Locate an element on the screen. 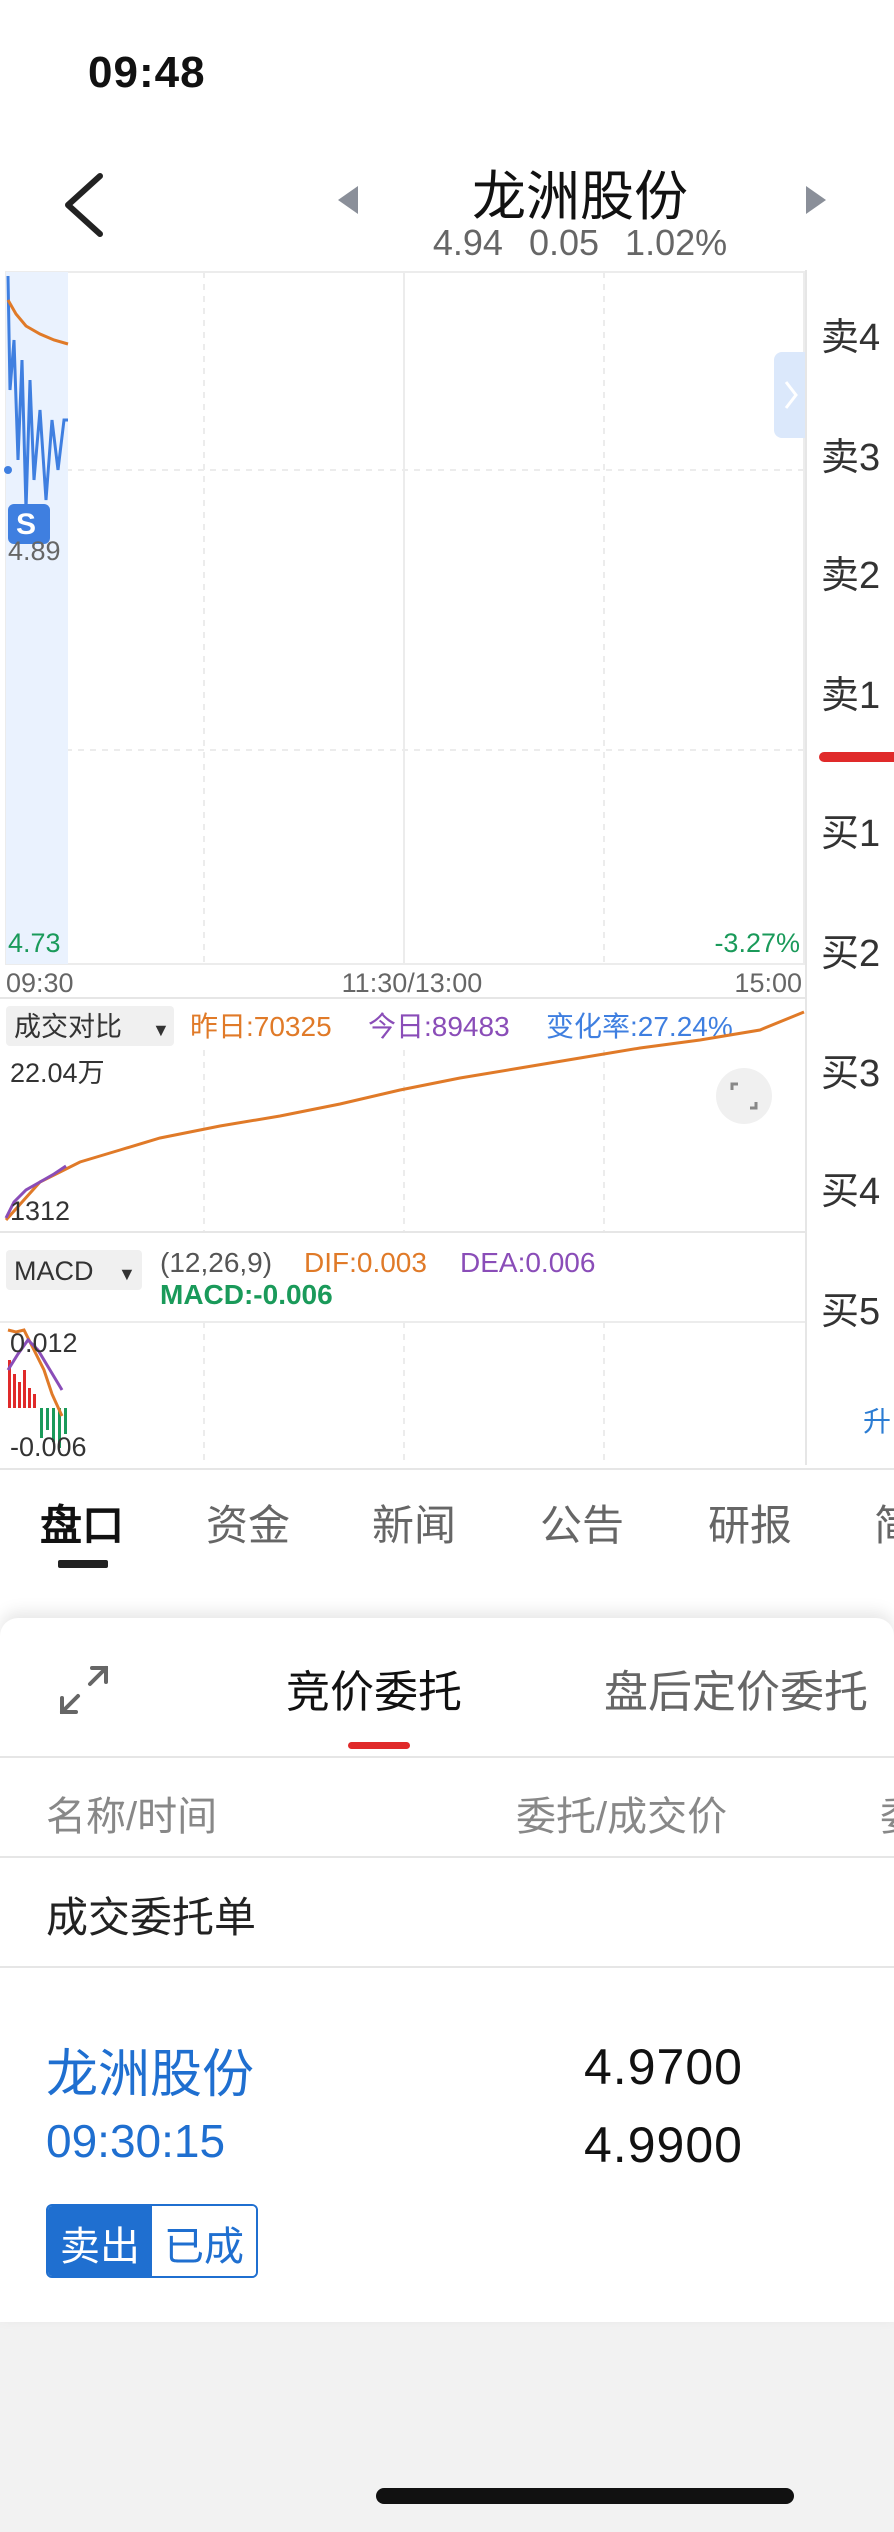 The height and width of the screenshot is (2532, 894). column-name-time: 名称/时间 is located at coordinates (132, 1817).